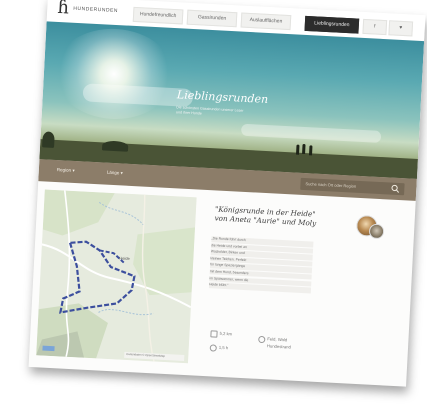 The image size is (427, 410). Describe the element at coordinates (401, 28) in the screenshot. I see `heart-icon: ♥` at that location.